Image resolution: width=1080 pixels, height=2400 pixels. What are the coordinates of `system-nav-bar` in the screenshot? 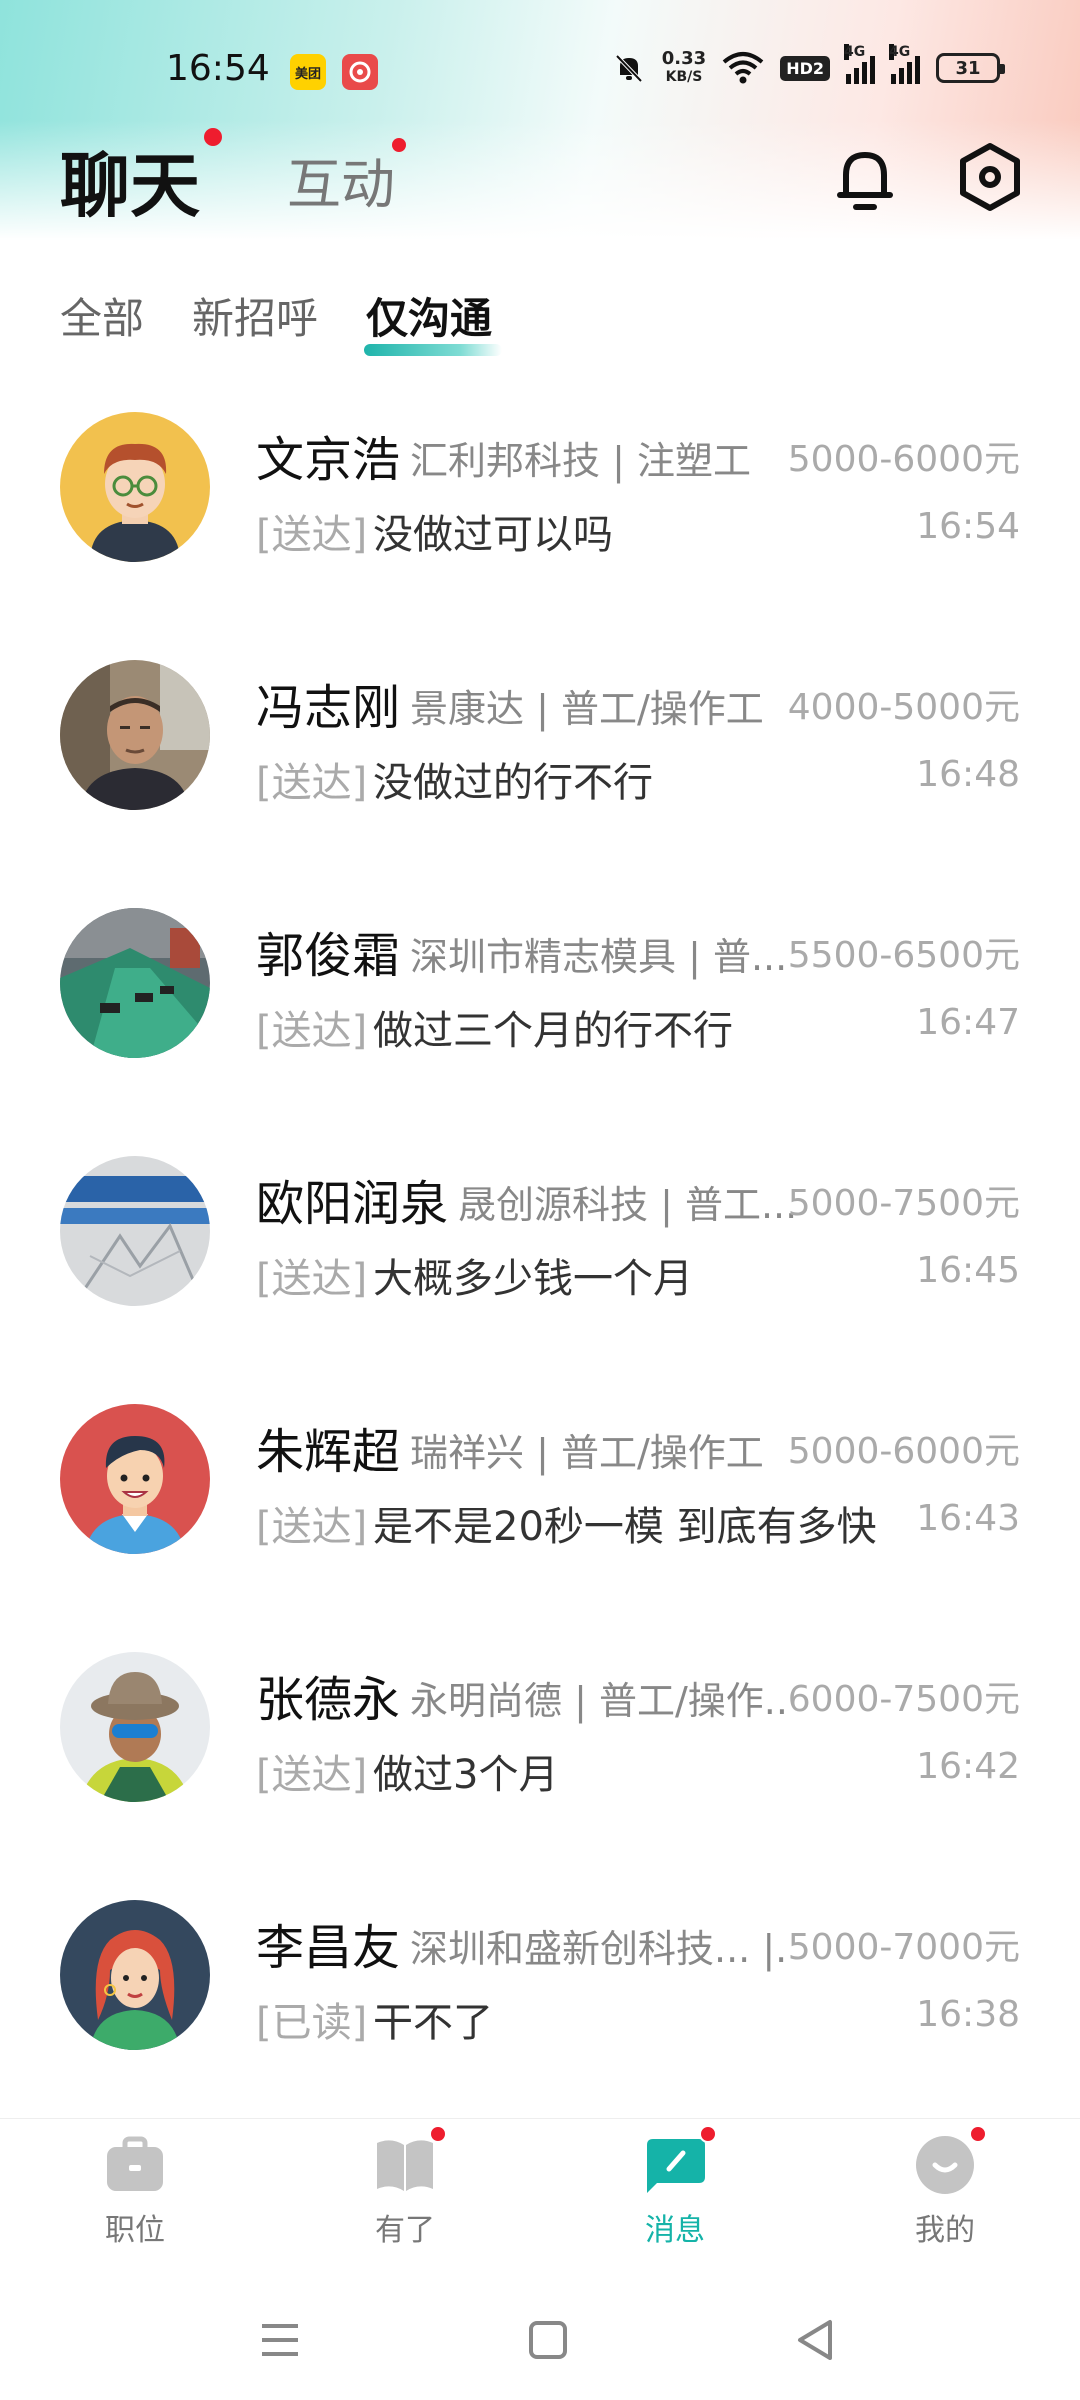 It's located at (540, 2340).